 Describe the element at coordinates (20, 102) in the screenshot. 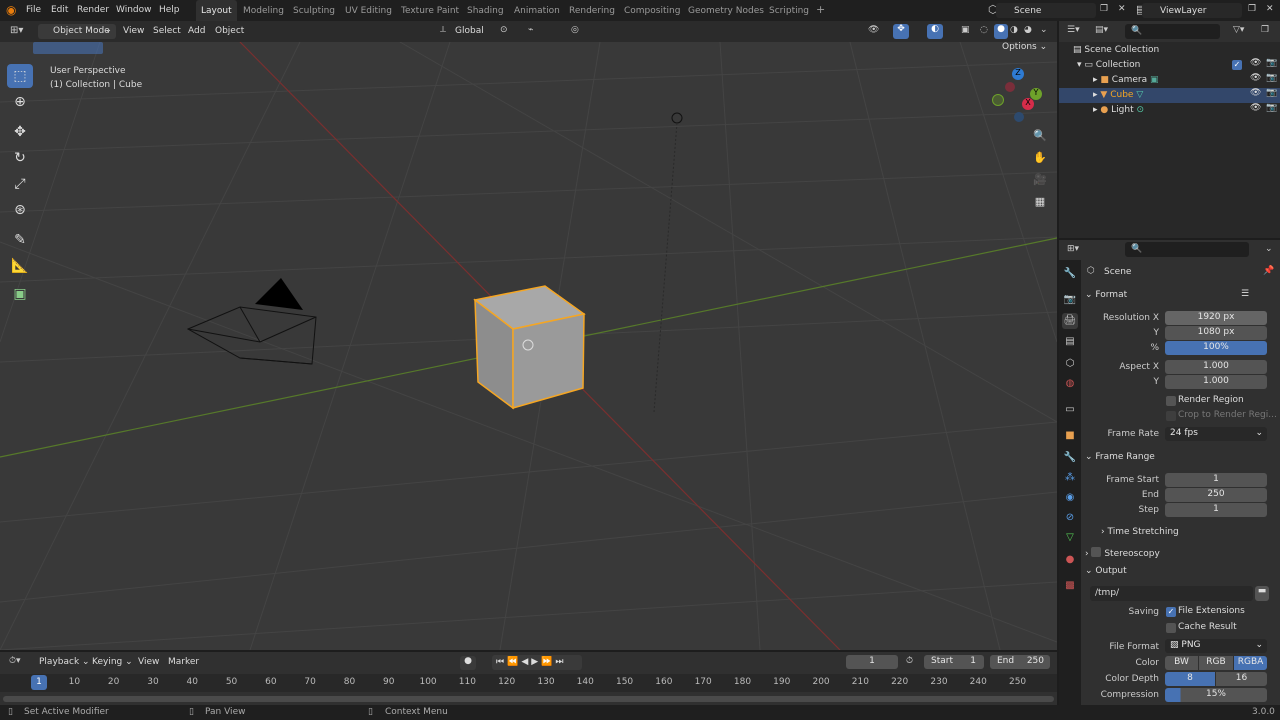

I see `cursor-icon: ⊕` at that location.